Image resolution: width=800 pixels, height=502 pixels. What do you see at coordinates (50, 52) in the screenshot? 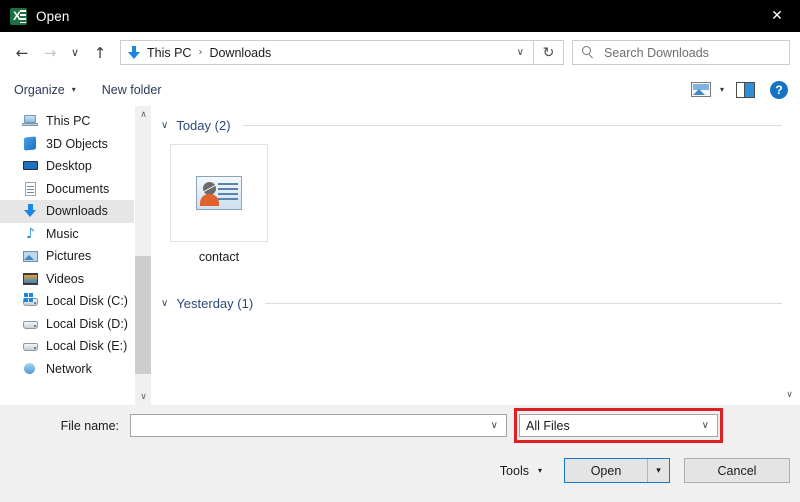
I see `forward-button: →` at bounding box center [50, 52].